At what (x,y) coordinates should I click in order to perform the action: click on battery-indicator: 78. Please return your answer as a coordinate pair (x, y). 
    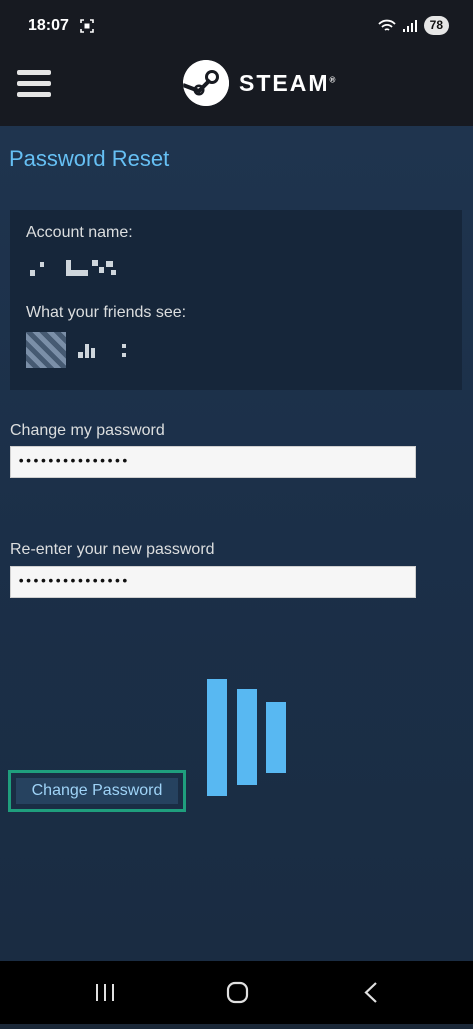
    Looking at the image, I should click on (436, 25).